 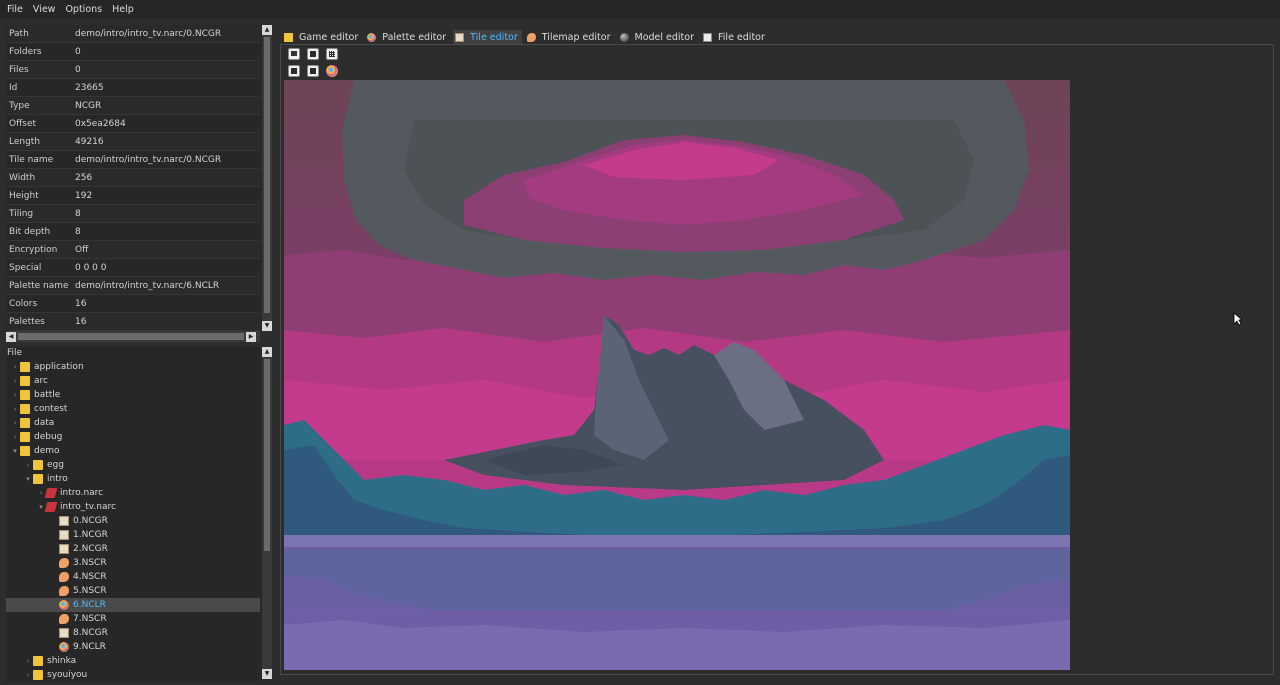 What do you see at coordinates (133, 423) in the screenshot?
I see `tree-item-data: › data` at bounding box center [133, 423].